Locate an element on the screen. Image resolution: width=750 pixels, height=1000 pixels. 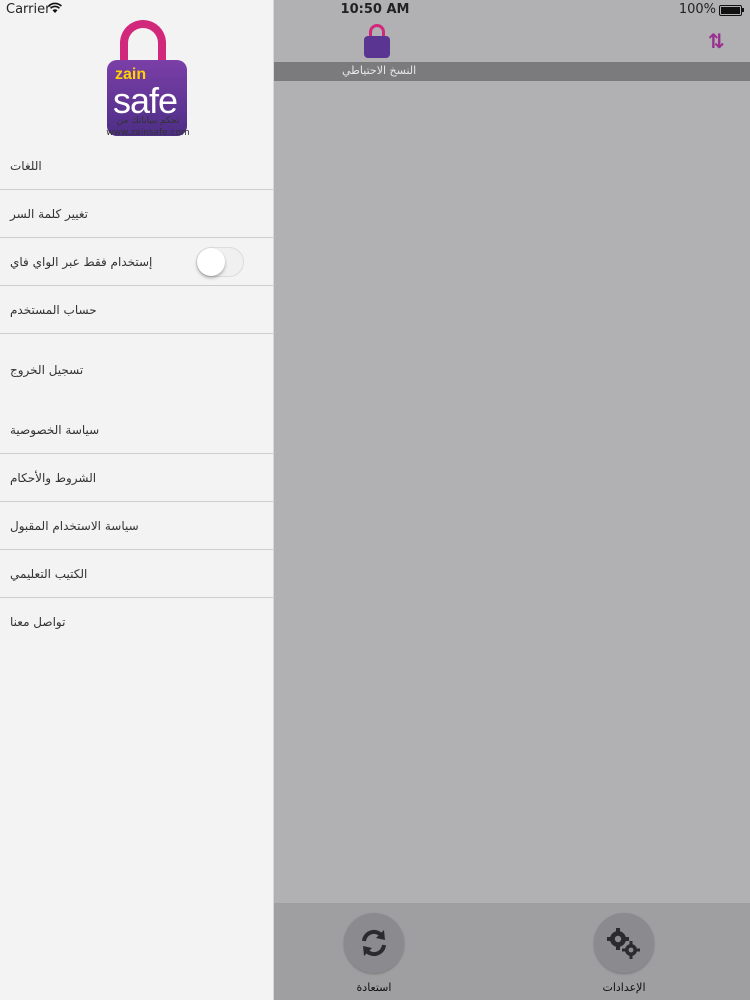
status-bar: Carrier 10:50 AM 100% is located at coordinates (375, 10).